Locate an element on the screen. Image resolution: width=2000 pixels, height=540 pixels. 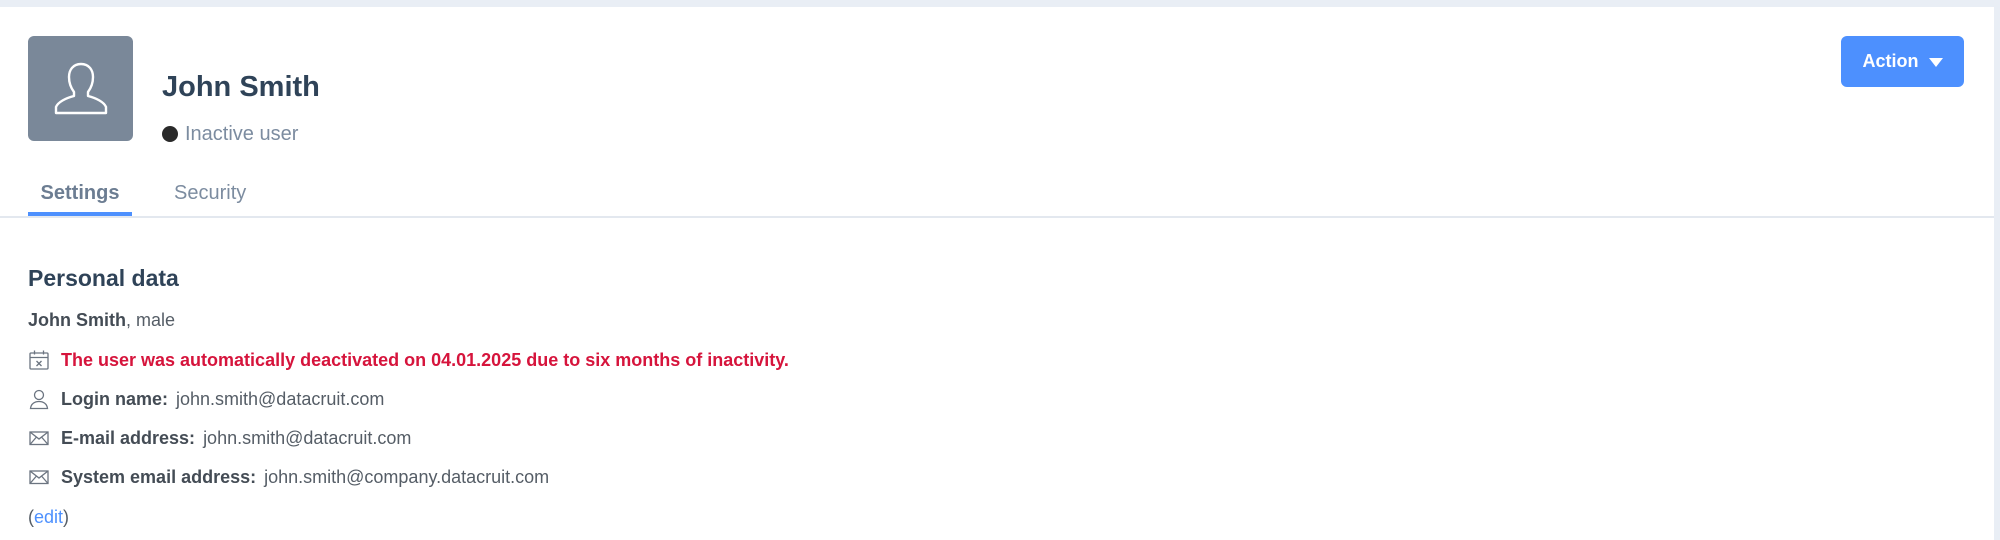
edit-row: ( edit ) is located at coordinates (48, 517).